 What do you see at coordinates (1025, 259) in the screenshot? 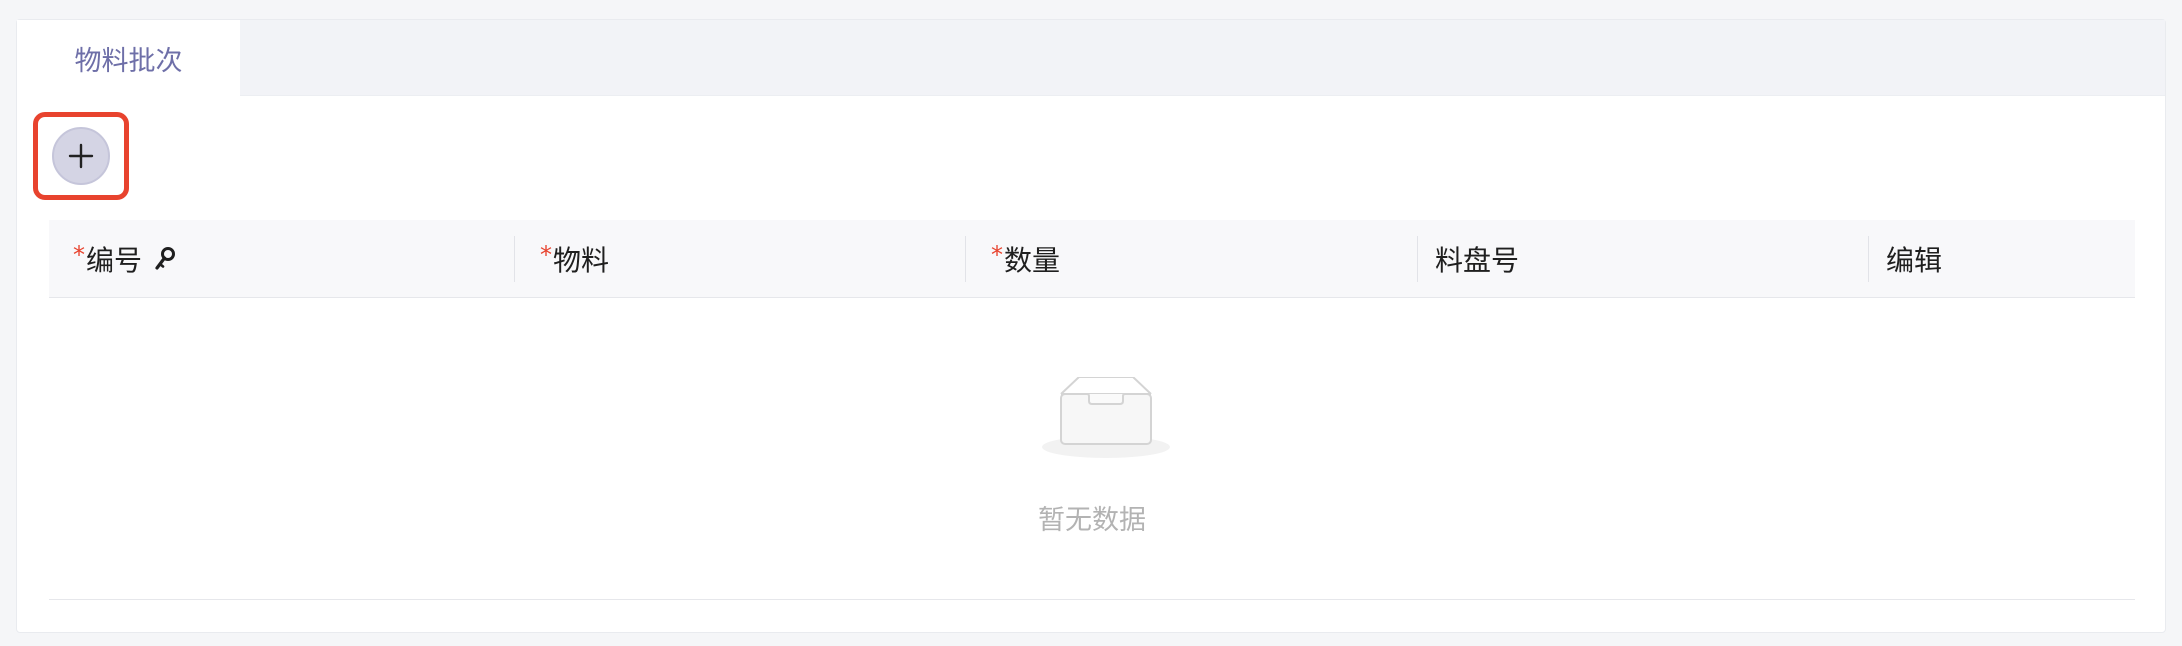
I see `column-header-quantity: * 数量` at bounding box center [1025, 259].